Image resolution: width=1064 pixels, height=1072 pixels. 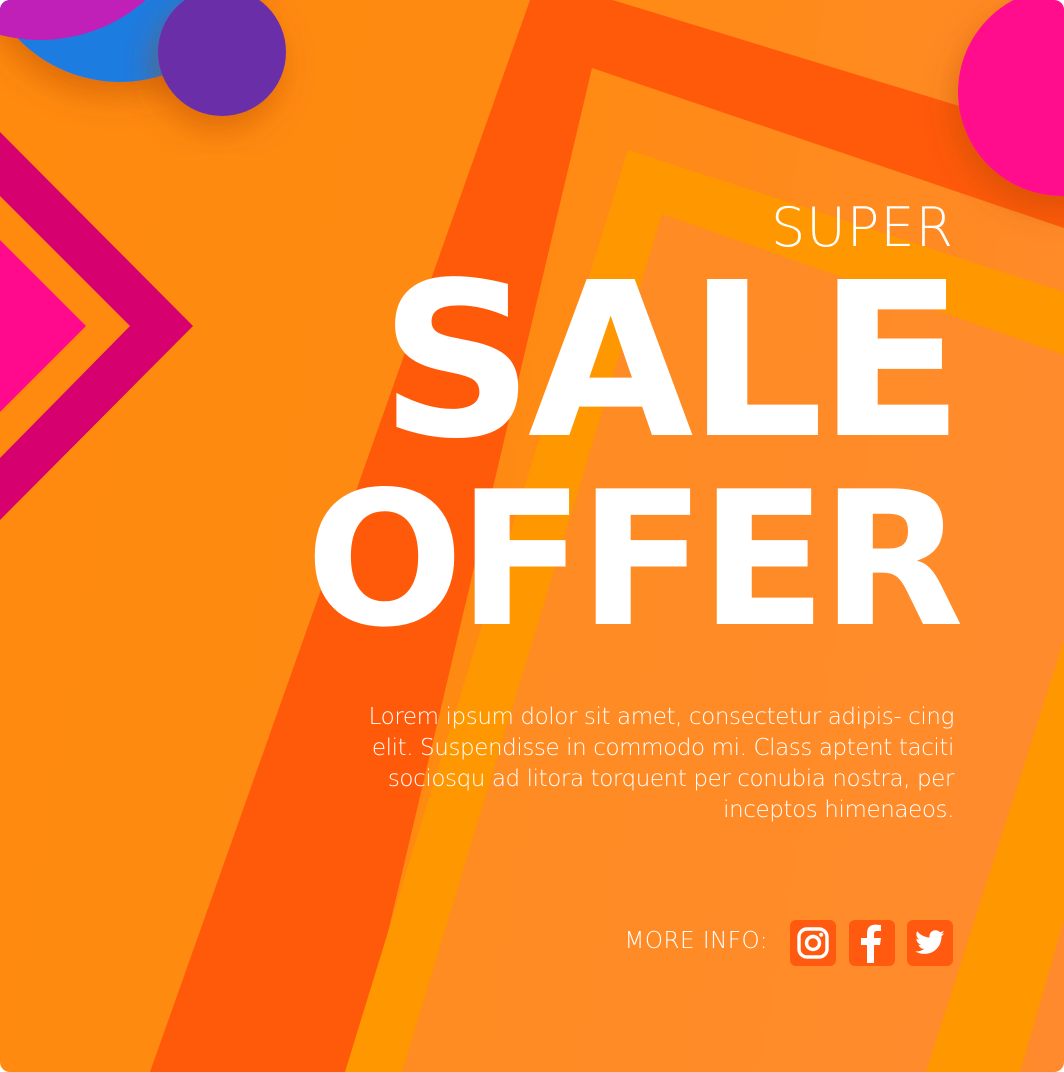 What do you see at coordinates (634, 559) in the screenshot?
I see `offer-heading: OFFER` at bounding box center [634, 559].